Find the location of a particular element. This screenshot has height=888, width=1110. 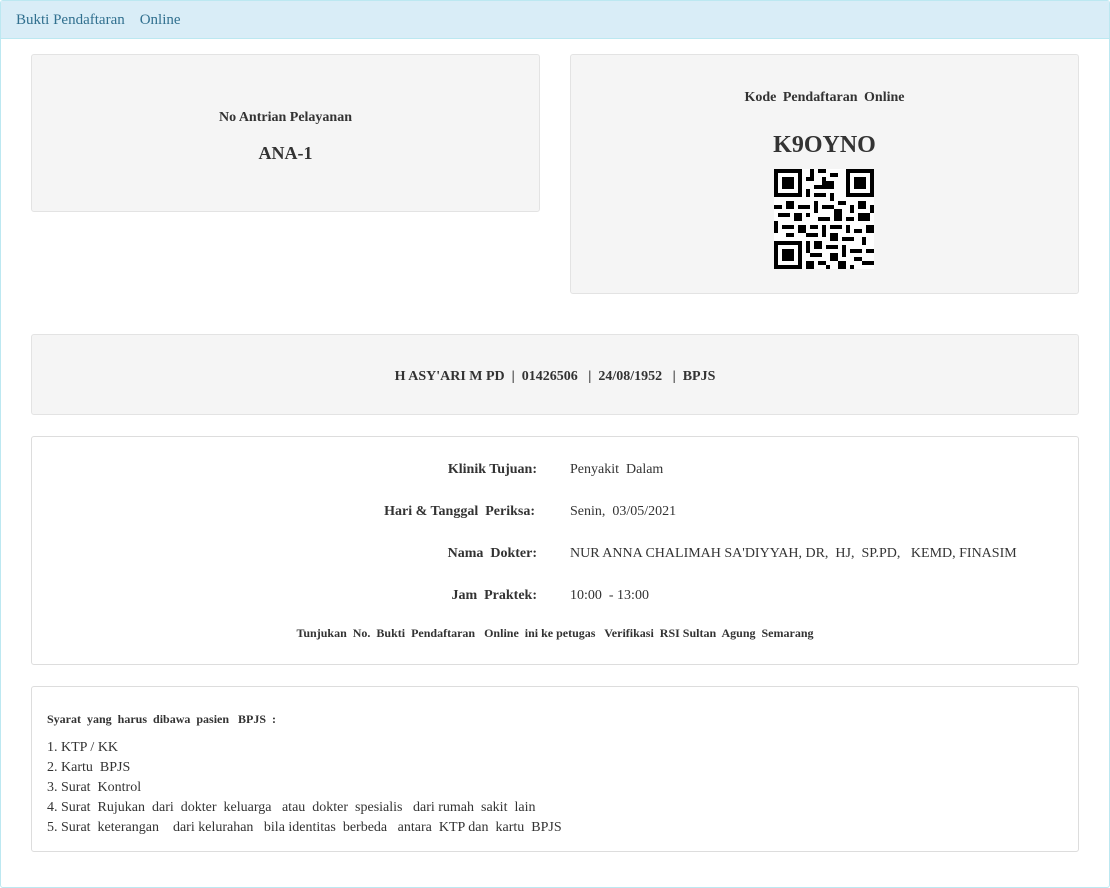

panel-title: Bukti Pendaftaran Online is located at coordinates (98, 20).